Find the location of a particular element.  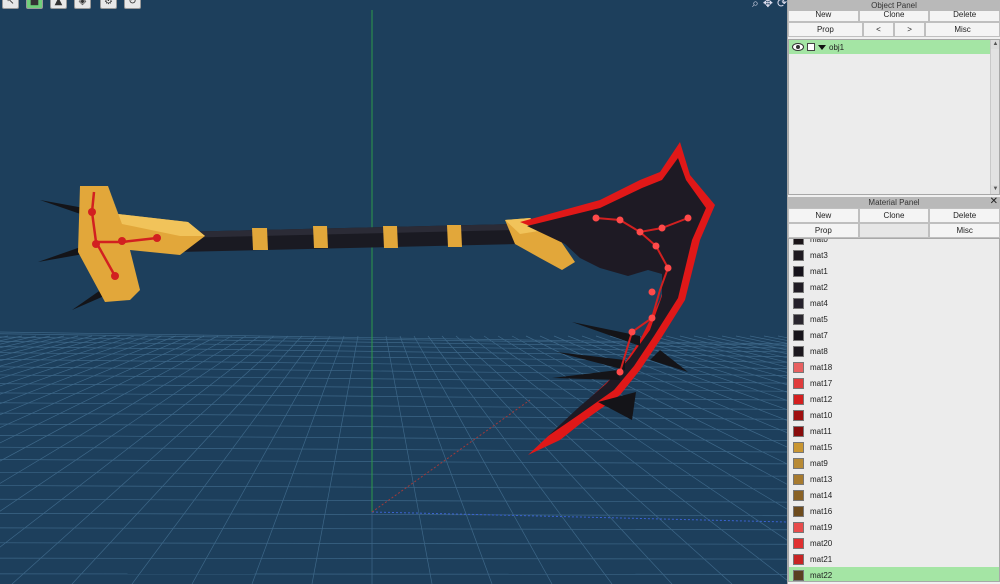

scroll-down-icon: ▼ is located at coordinates (995, 189).